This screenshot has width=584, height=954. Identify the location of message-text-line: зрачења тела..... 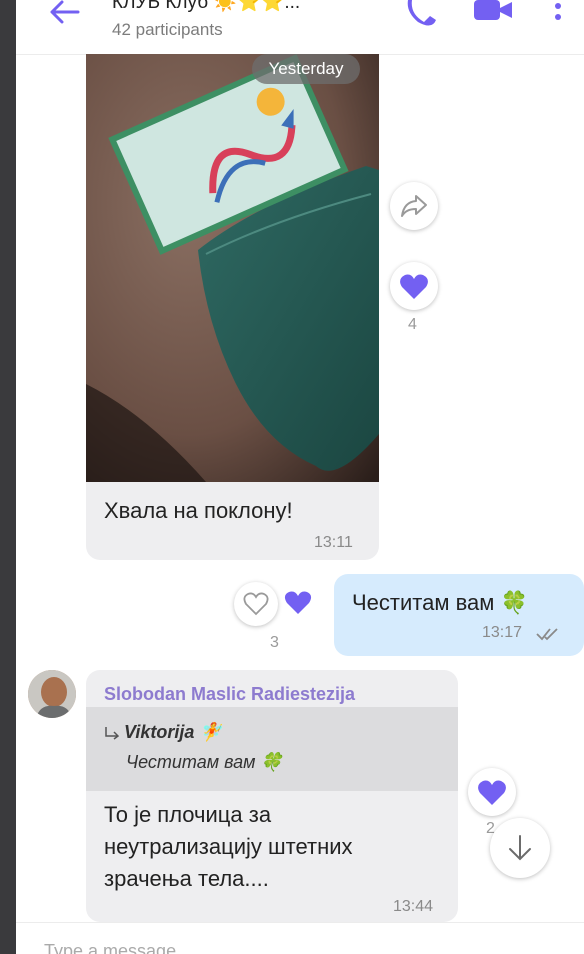
(186, 878).